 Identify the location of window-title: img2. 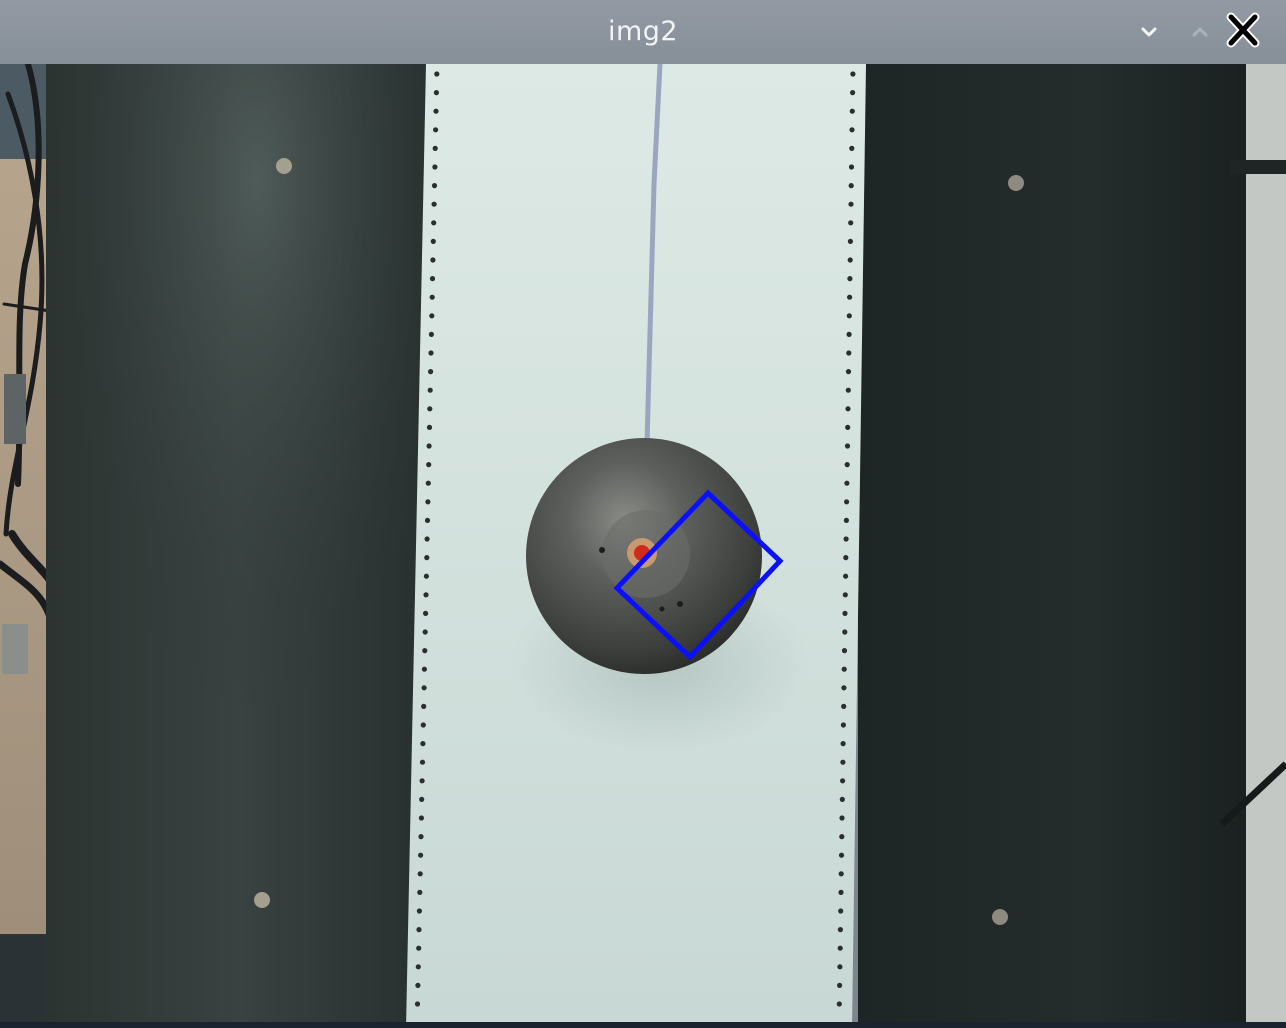
(643, 31).